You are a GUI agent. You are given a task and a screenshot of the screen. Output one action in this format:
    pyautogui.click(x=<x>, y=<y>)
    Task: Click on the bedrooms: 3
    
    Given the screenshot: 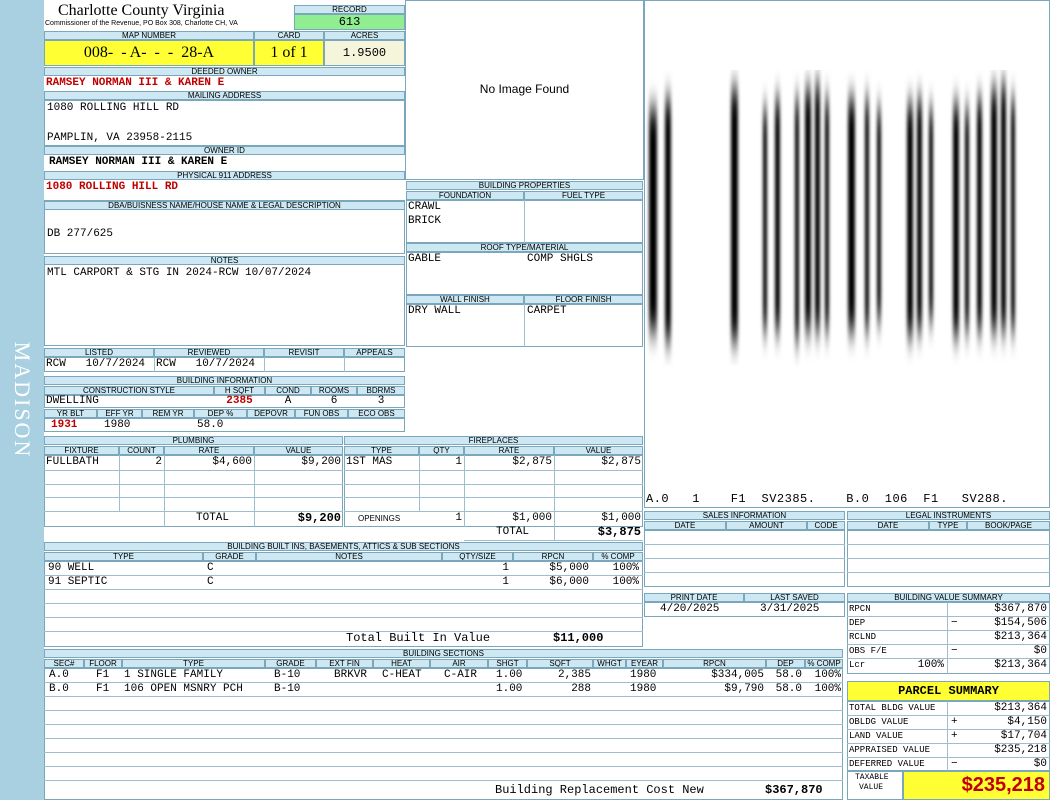 What is the action you would take?
    pyautogui.click(x=381, y=401)
    